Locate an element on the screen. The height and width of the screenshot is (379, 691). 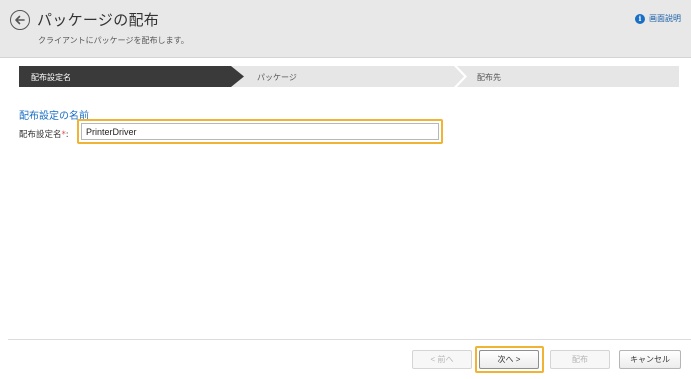
page-subtitle: クライアントにパッケージを配布します。 is located at coordinates (113, 40).